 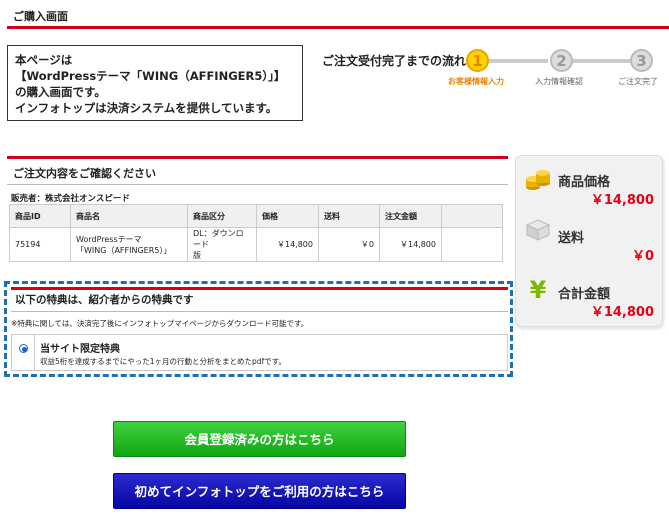 I want to click on bonus-divider-bottom, so click(x=259, y=311).